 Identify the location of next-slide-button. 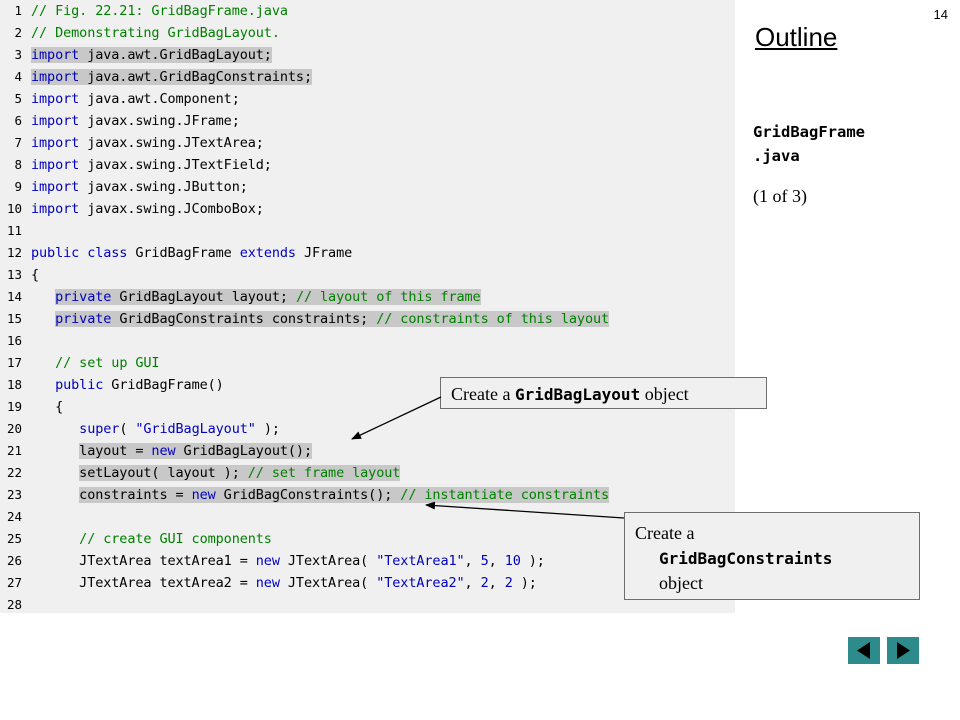
(903, 650).